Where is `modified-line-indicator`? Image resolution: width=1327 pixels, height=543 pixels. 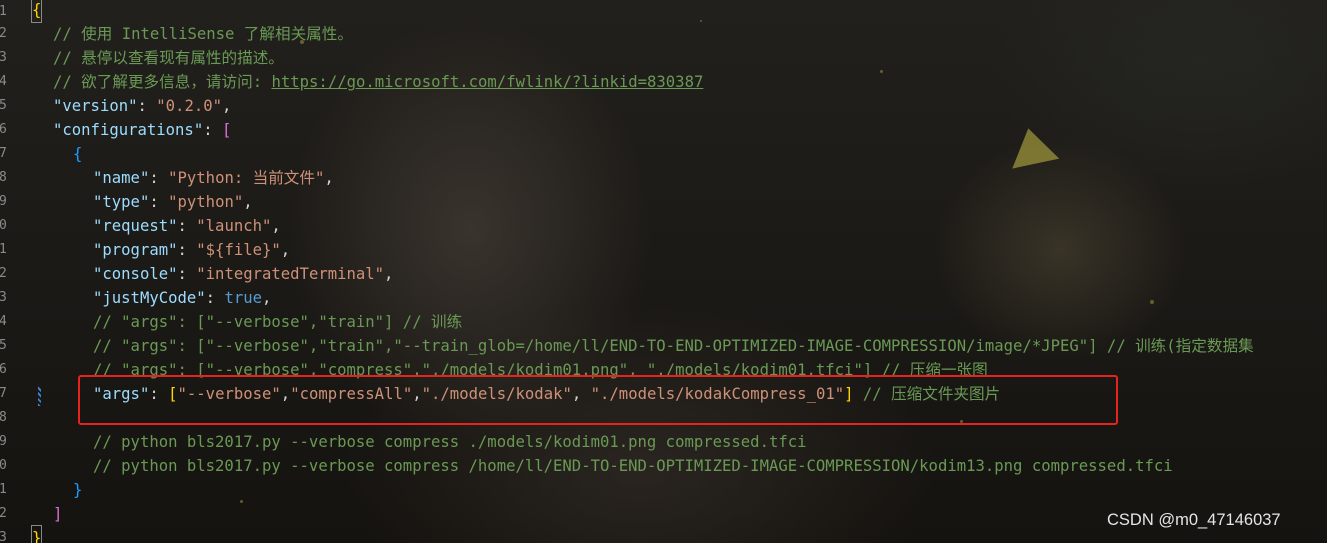
modified-line-indicator is located at coordinates (39, 396).